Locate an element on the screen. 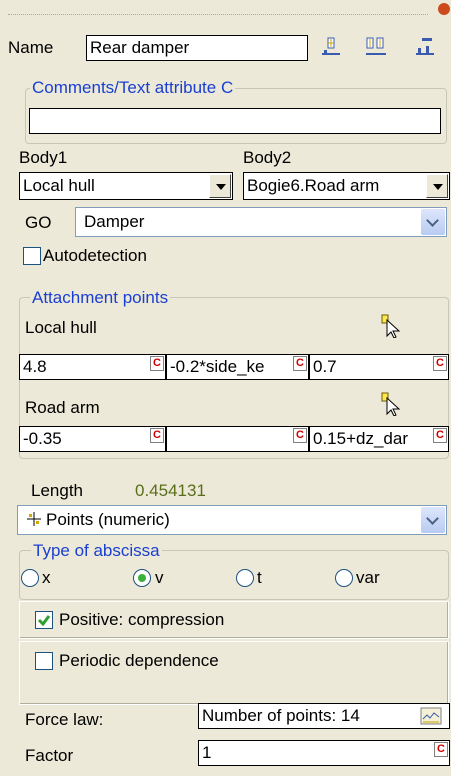 The height and width of the screenshot is (776, 451). attachment-title: Attachment points is located at coordinates (100, 298).